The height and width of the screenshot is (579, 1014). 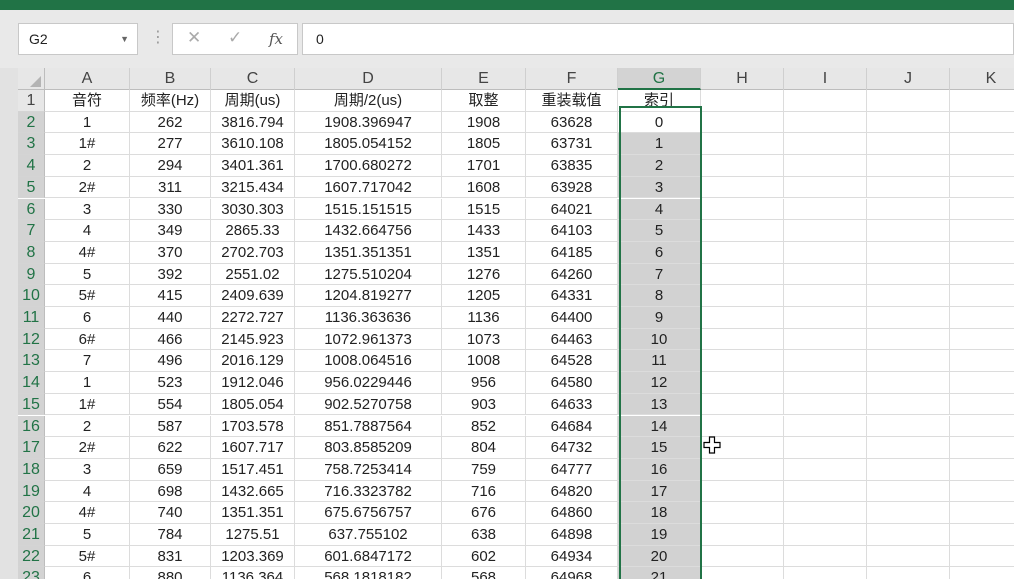 What do you see at coordinates (253, 535) in the screenshot?
I see `cell-c21: 1275.51` at bounding box center [253, 535].